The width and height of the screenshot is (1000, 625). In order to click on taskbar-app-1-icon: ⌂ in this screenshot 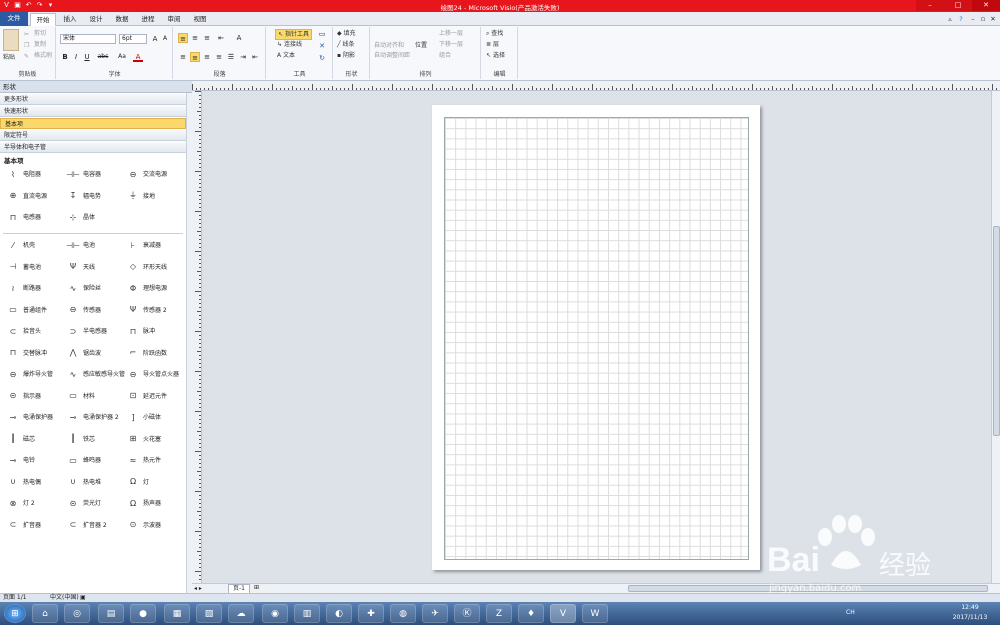, I will do `click(45, 613)`.